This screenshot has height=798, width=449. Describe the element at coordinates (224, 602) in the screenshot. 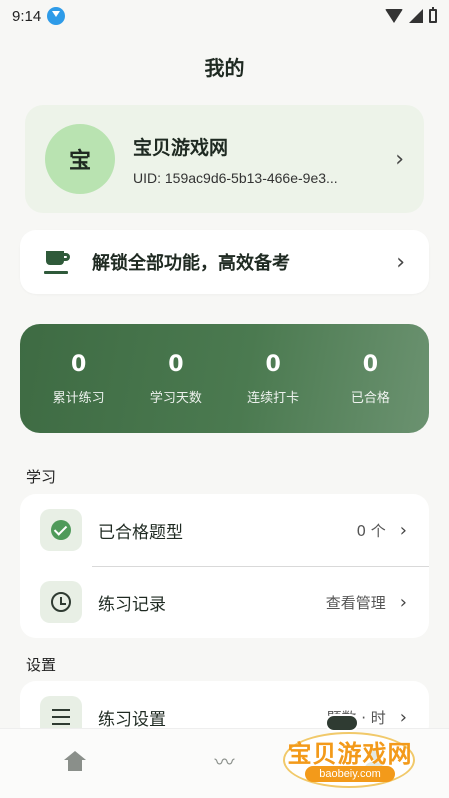

I see `list-item-practice-history: 练习记录 查看管理 ›` at that location.